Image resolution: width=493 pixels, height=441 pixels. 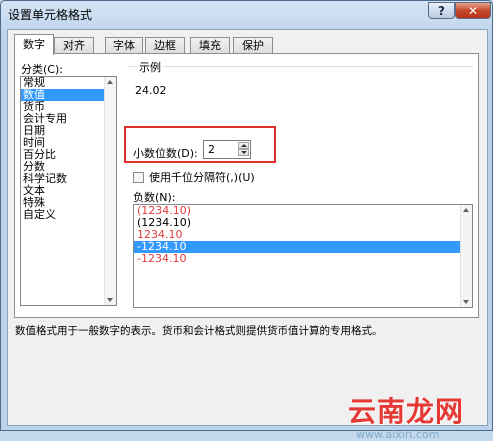 I want to click on thousands-separator-option: 使用千位分隔符(,)(U), so click(x=194, y=177).